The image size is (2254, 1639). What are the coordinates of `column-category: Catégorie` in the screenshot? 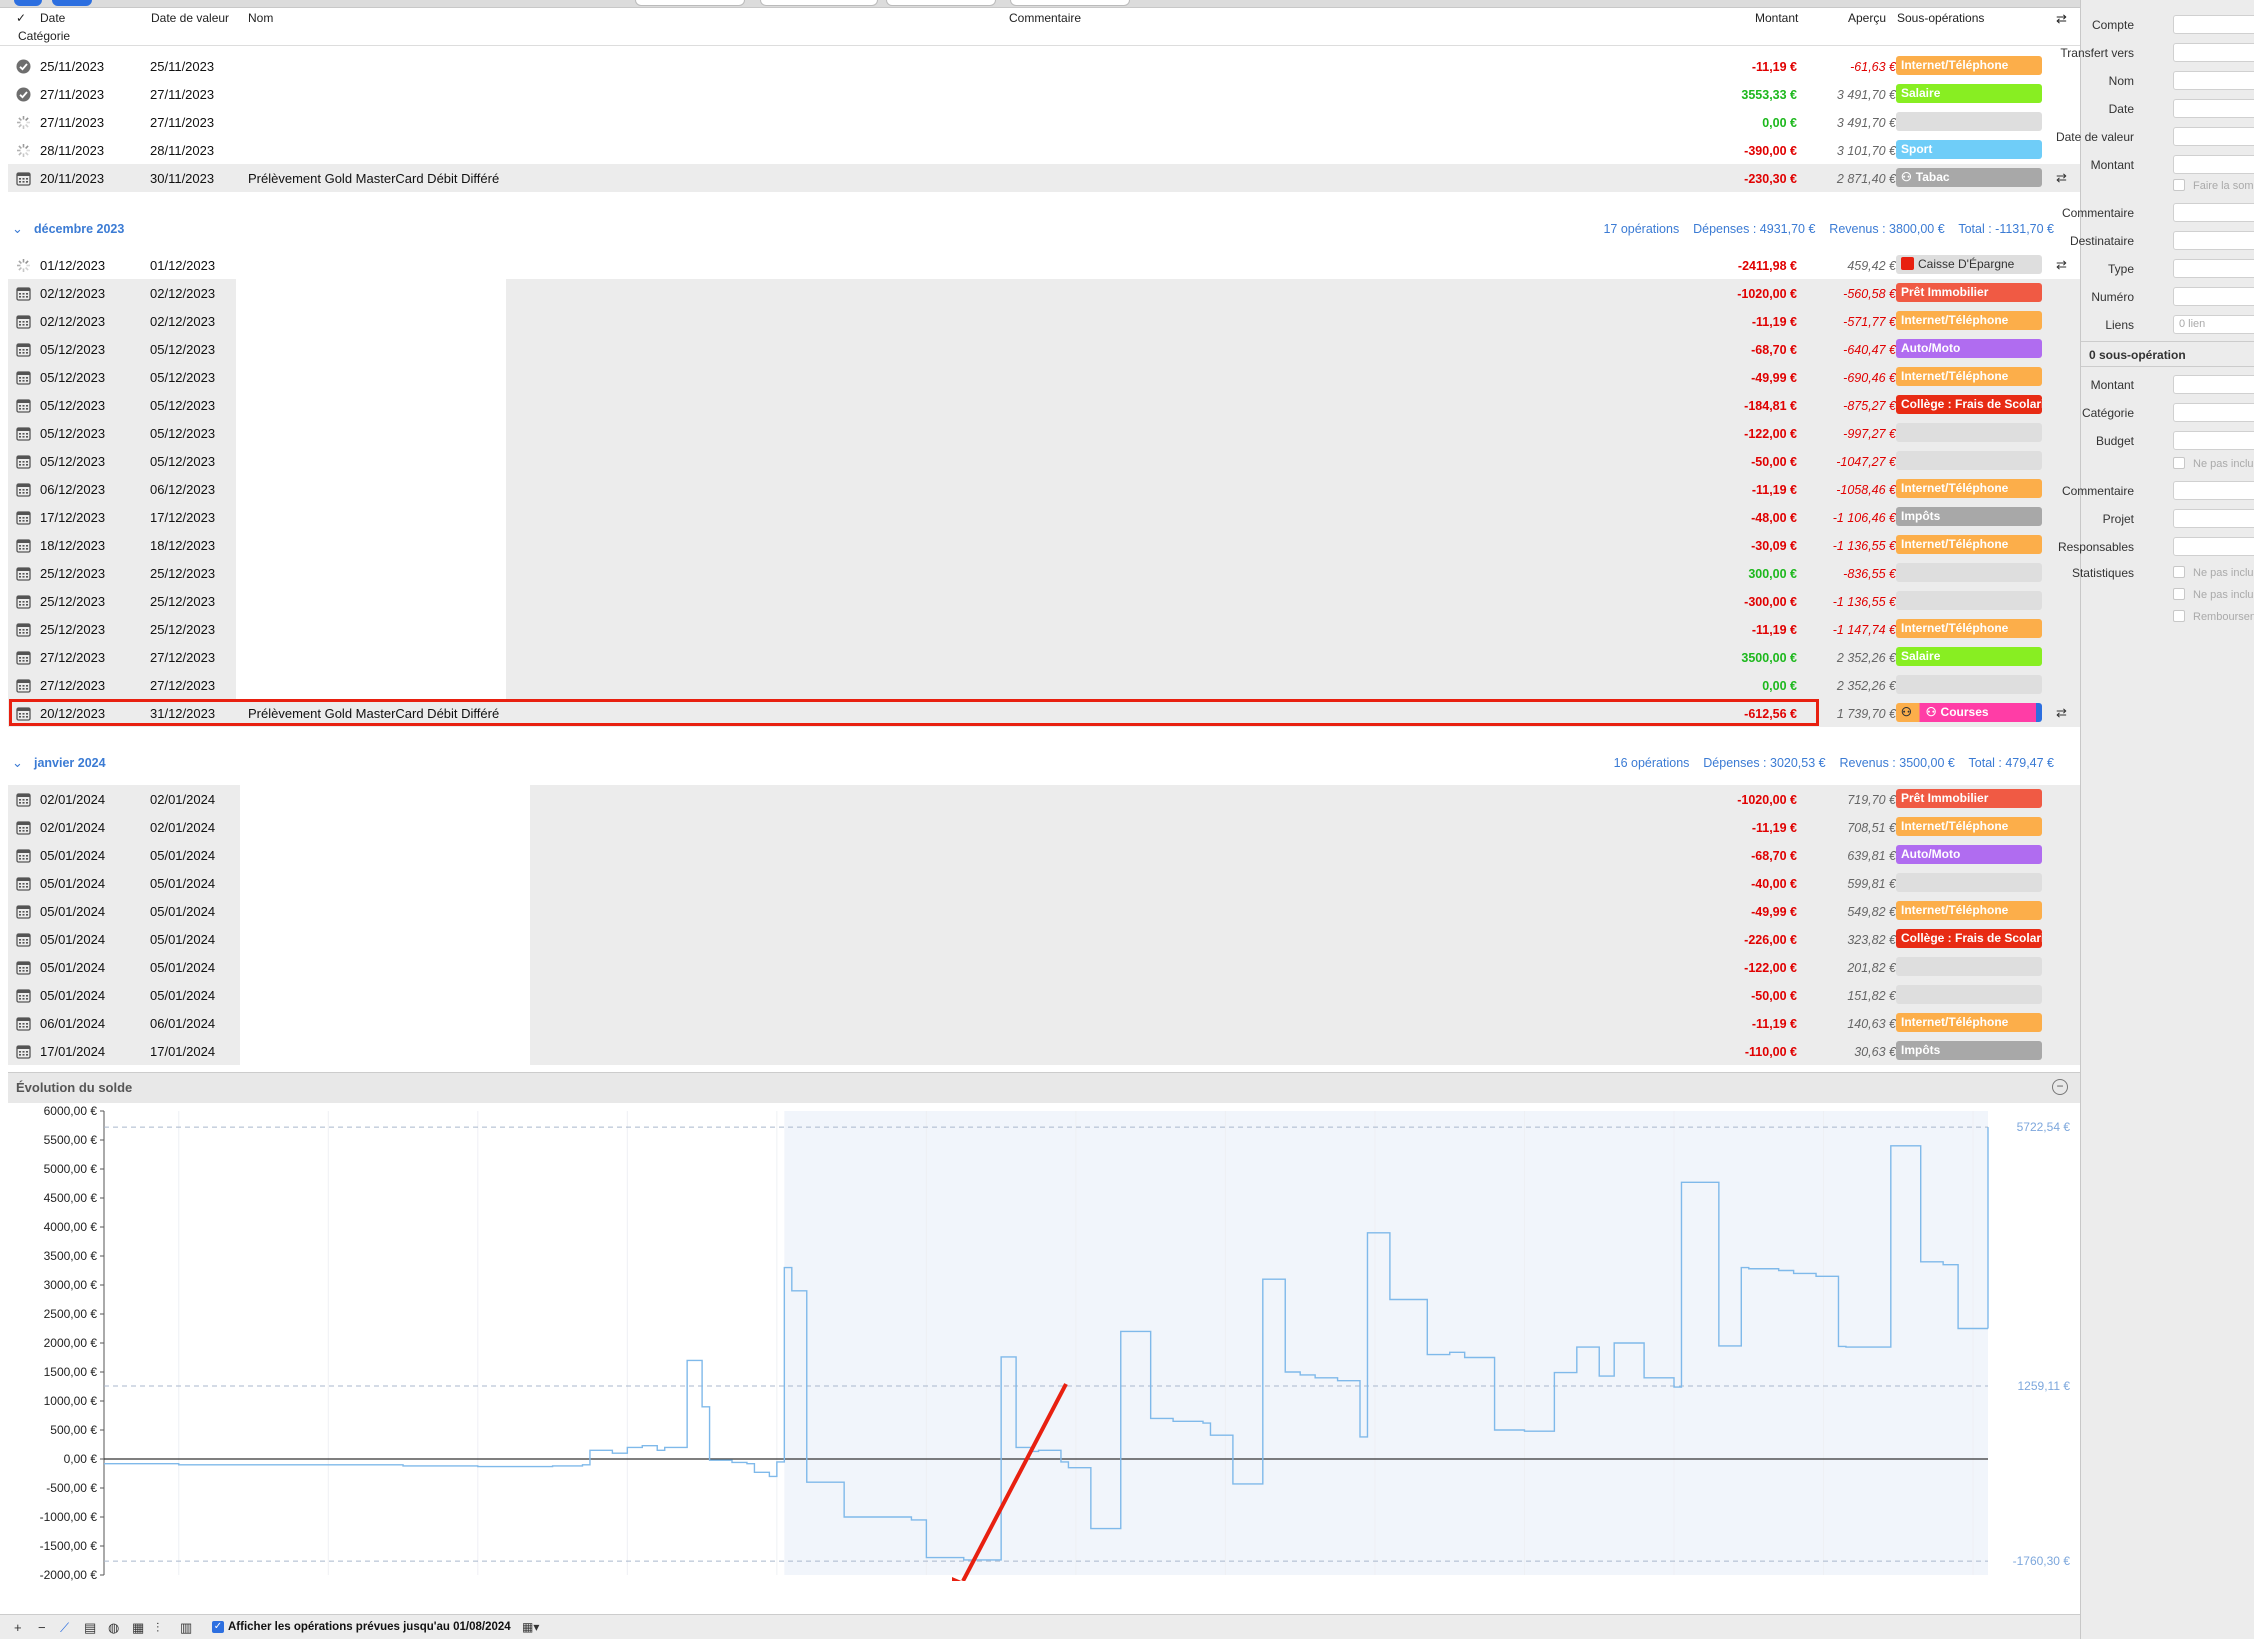 It's located at (44, 36).